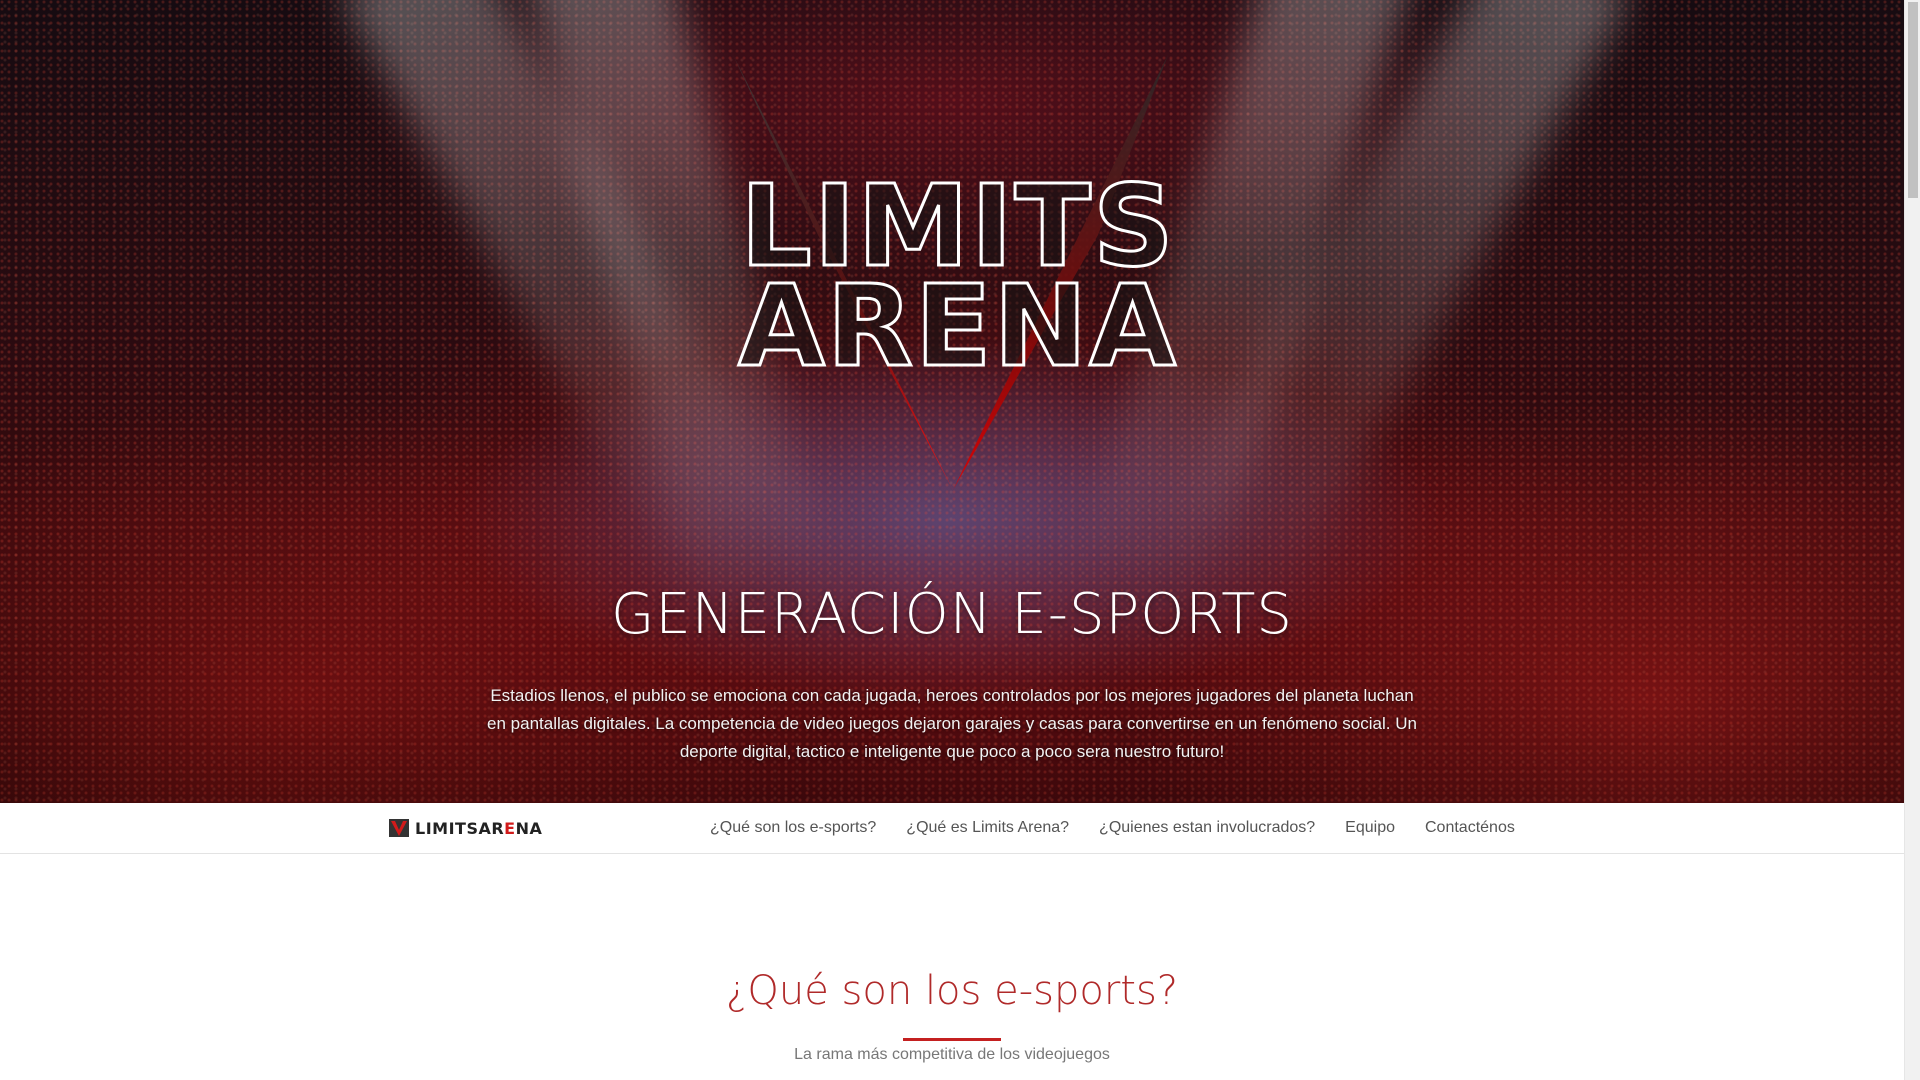 The height and width of the screenshot is (1080, 1920). What do you see at coordinates (952, 991) in the screenshot?
I see `section-title: ¿Qué son los e-sports?` at bounding box center [952, 991].